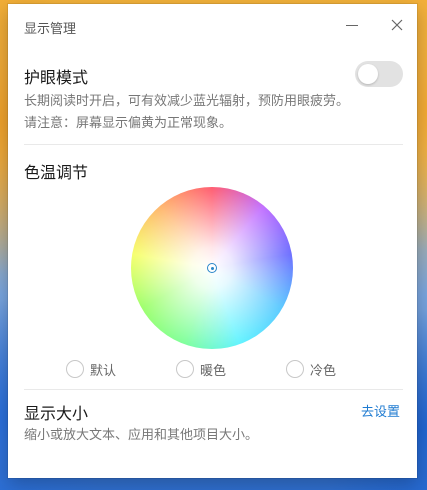 The width and height of the screenshot is (427, 490). I want to click on color-temp-title: 色温调节, so click(56, 172).